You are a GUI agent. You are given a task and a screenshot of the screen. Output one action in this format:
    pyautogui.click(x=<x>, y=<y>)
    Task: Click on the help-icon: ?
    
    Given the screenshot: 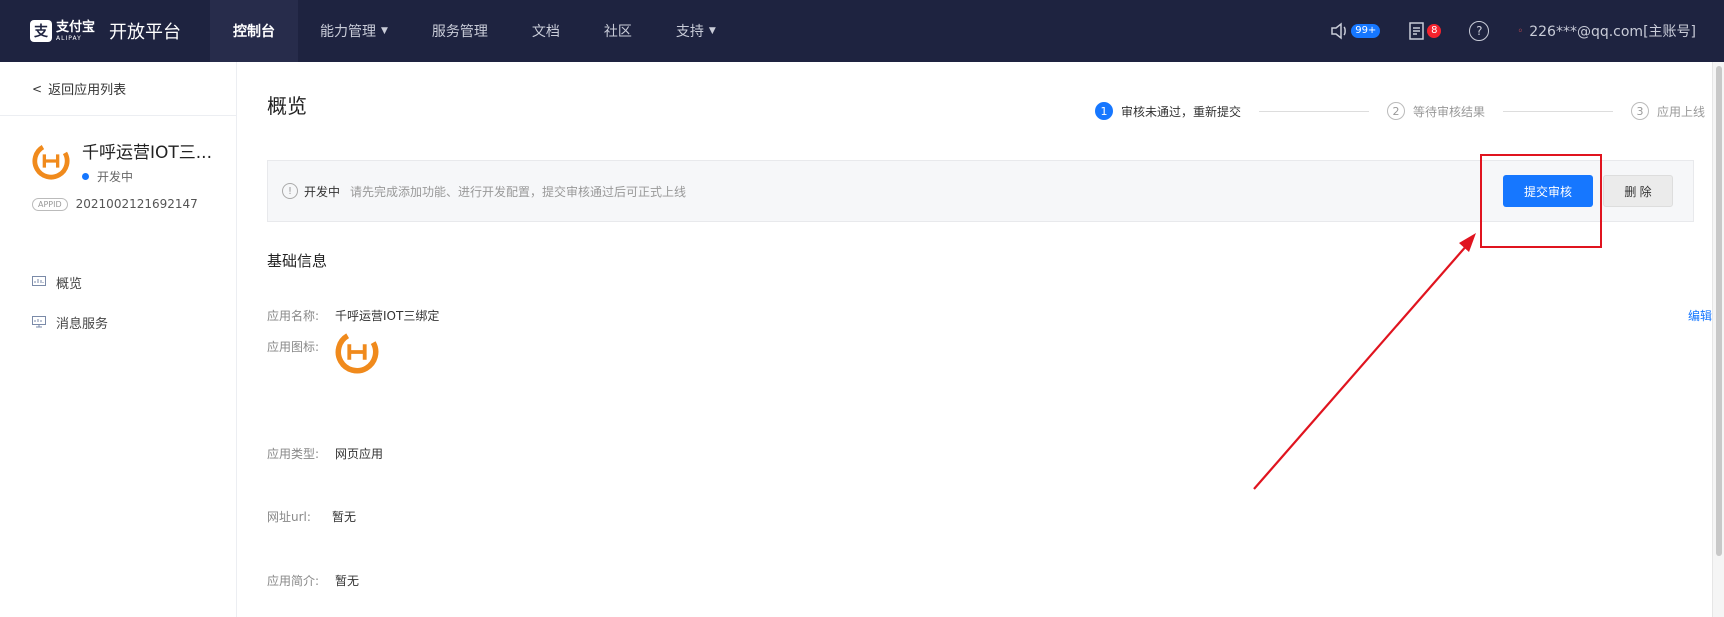 What is the action you would take?
    pyautogui.click(x=1479, y=31)
    